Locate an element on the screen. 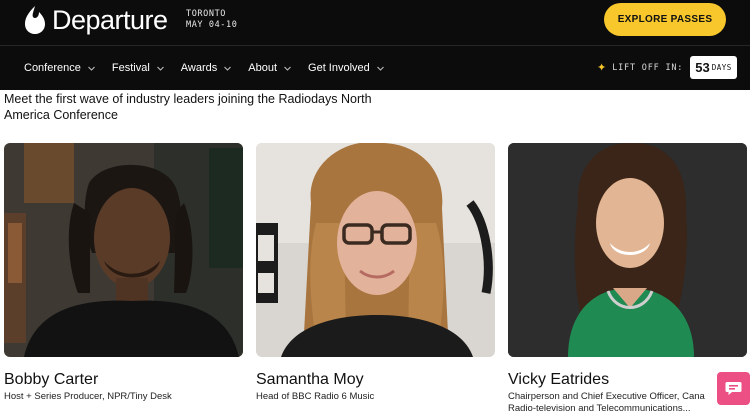 Image resolution: width=750 pixels, height=411 pixels. countdown-value: 53 is located at coordinates (702, 67).